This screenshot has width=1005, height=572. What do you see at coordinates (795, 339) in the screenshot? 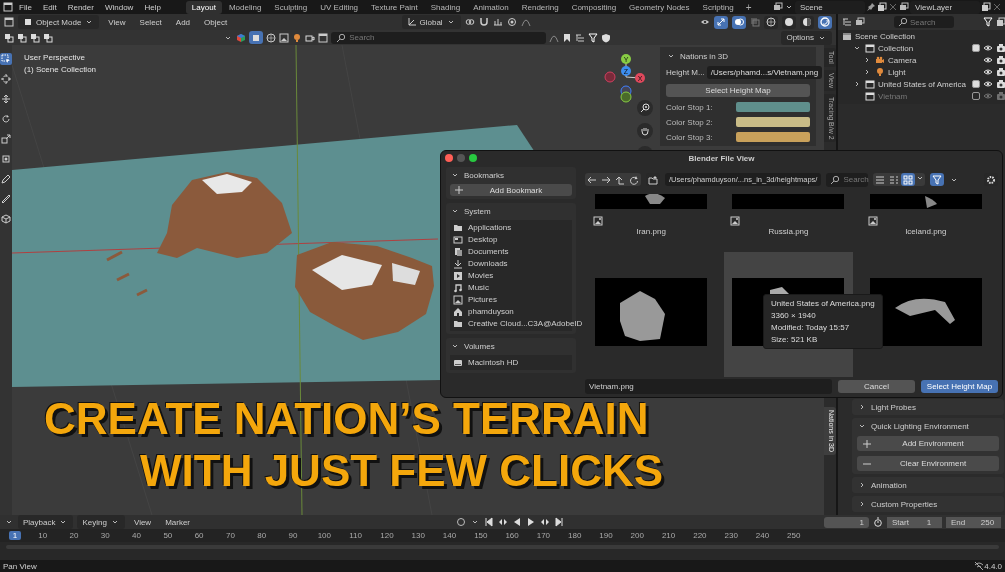
I see `tooltip-text: Size: 521 KB` at bounding box center [795, 339].